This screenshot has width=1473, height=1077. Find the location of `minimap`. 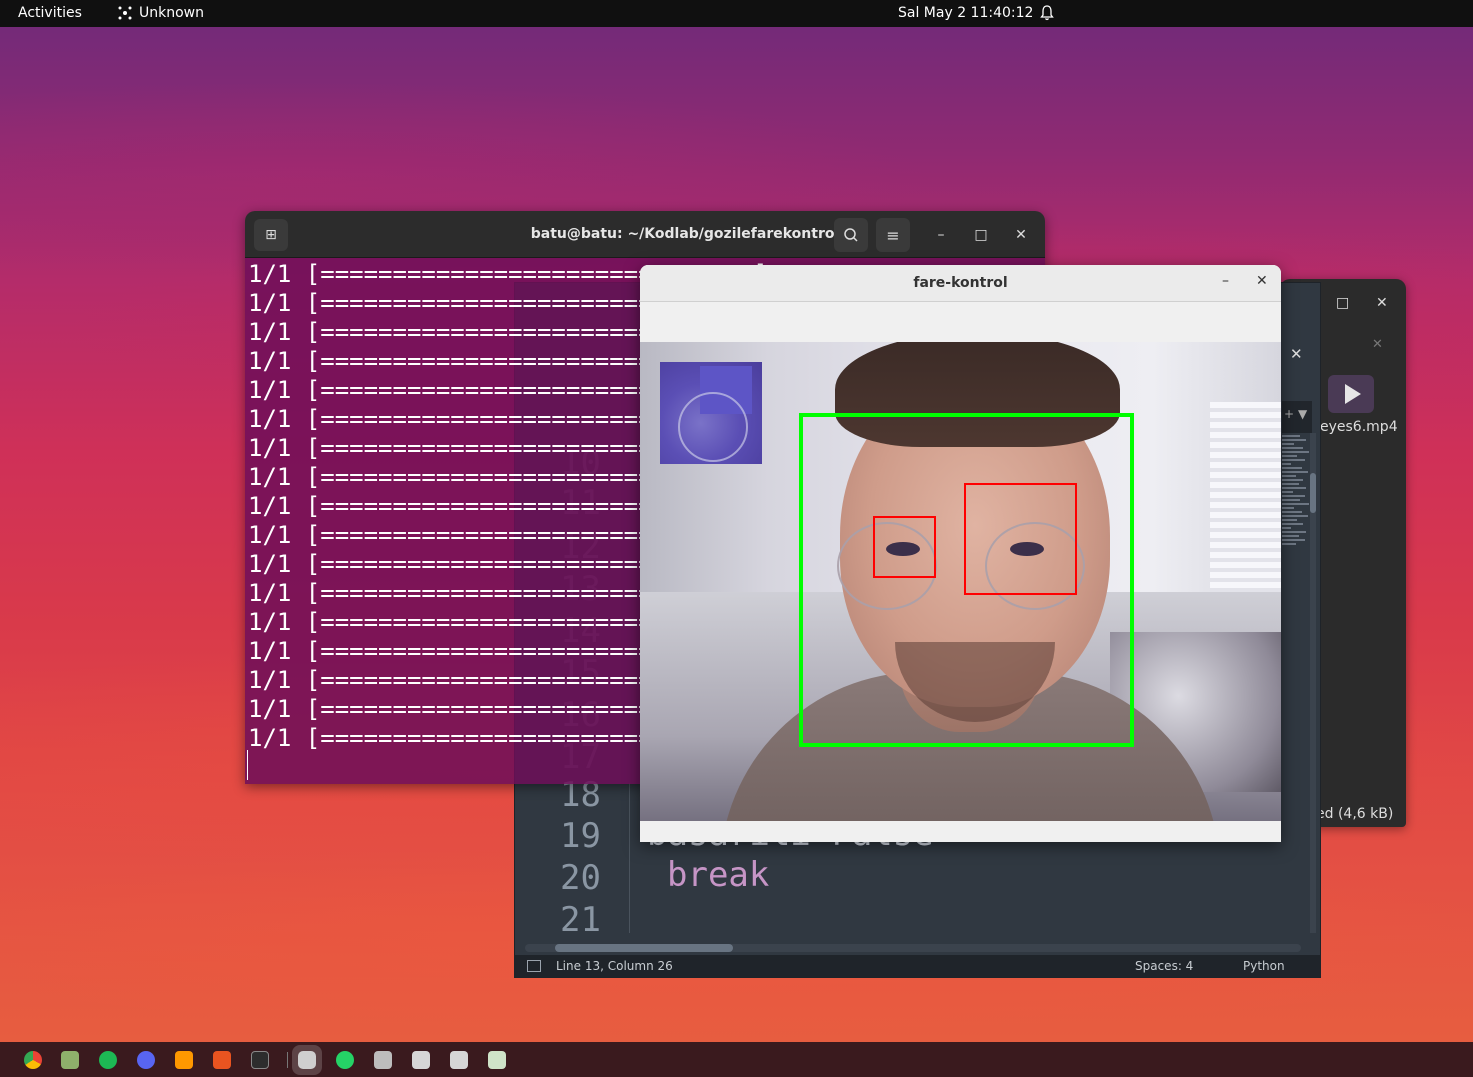

minimap is located at coordinates (1297, 588).